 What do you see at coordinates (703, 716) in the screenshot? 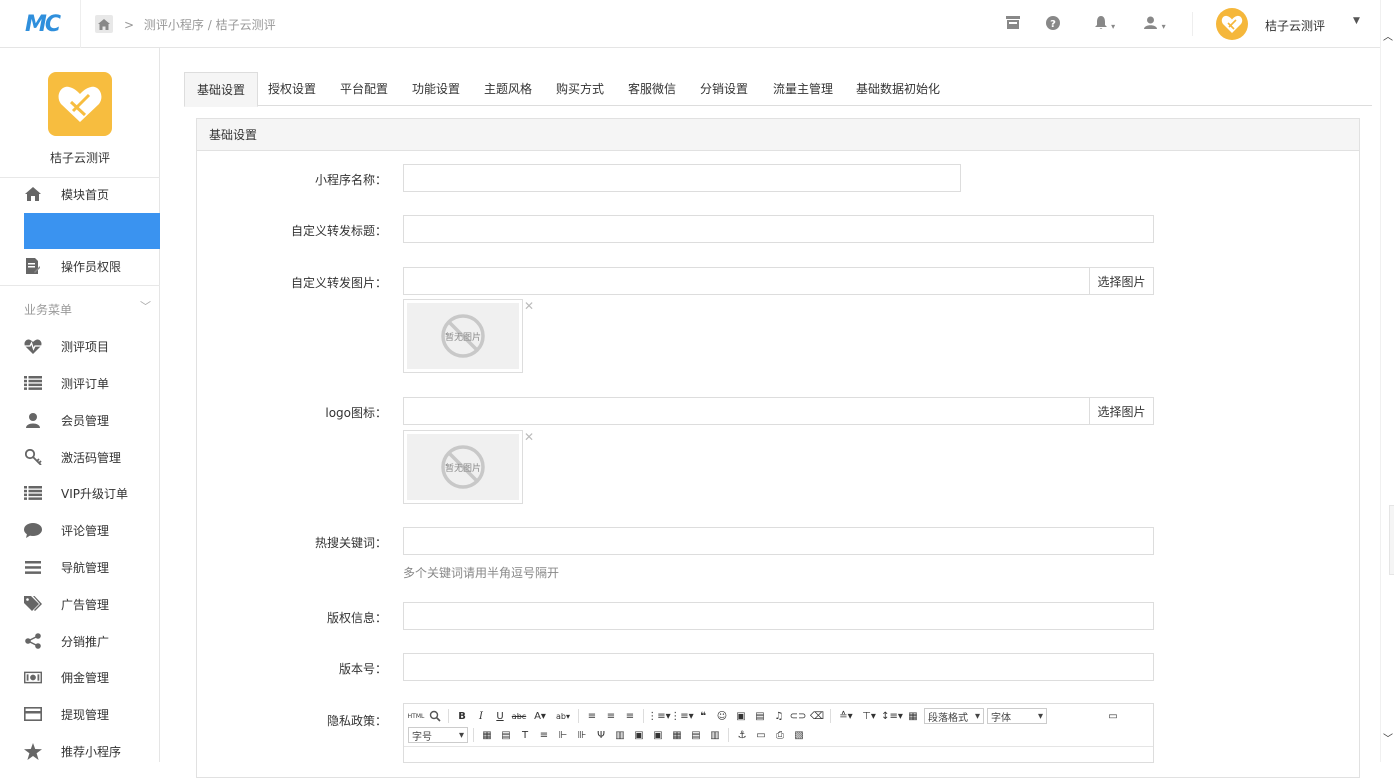
I see `quote-icon: ❝` at bounding box center [703, 716].